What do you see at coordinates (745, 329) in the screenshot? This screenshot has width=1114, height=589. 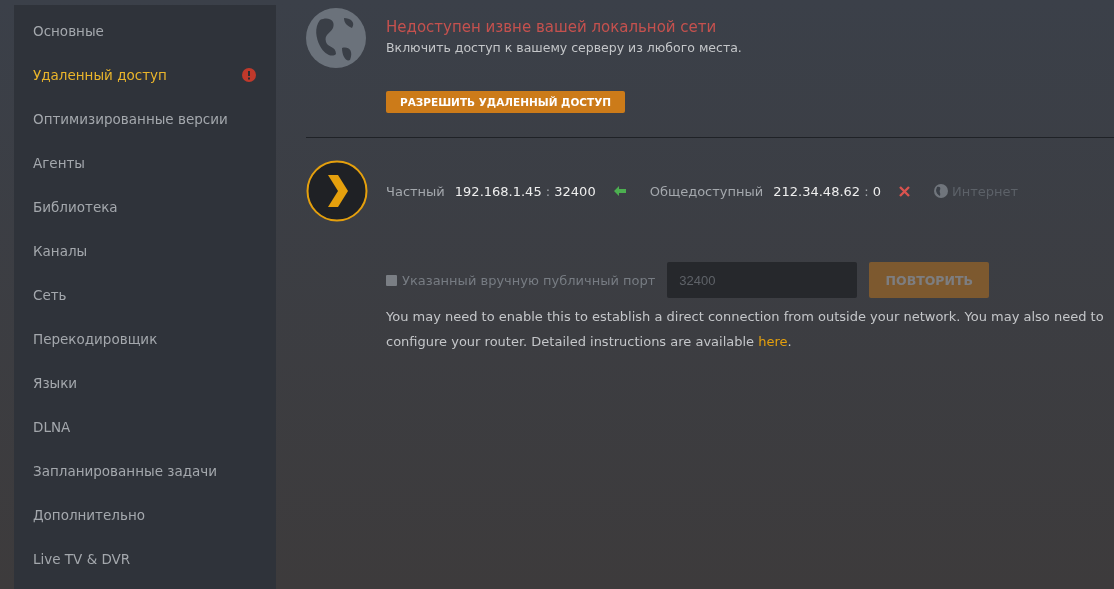 I see `help-paragraph: You may need to enable this to establish a direct connection from outside your network. You may also need to configure your router. Detailed instructions are available here.` at bounding box center [745, 329].